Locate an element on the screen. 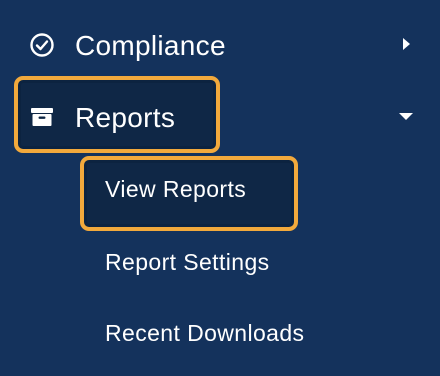  sidebar-subitem-view-reports: View Reports is located at coordinates (220, 189).